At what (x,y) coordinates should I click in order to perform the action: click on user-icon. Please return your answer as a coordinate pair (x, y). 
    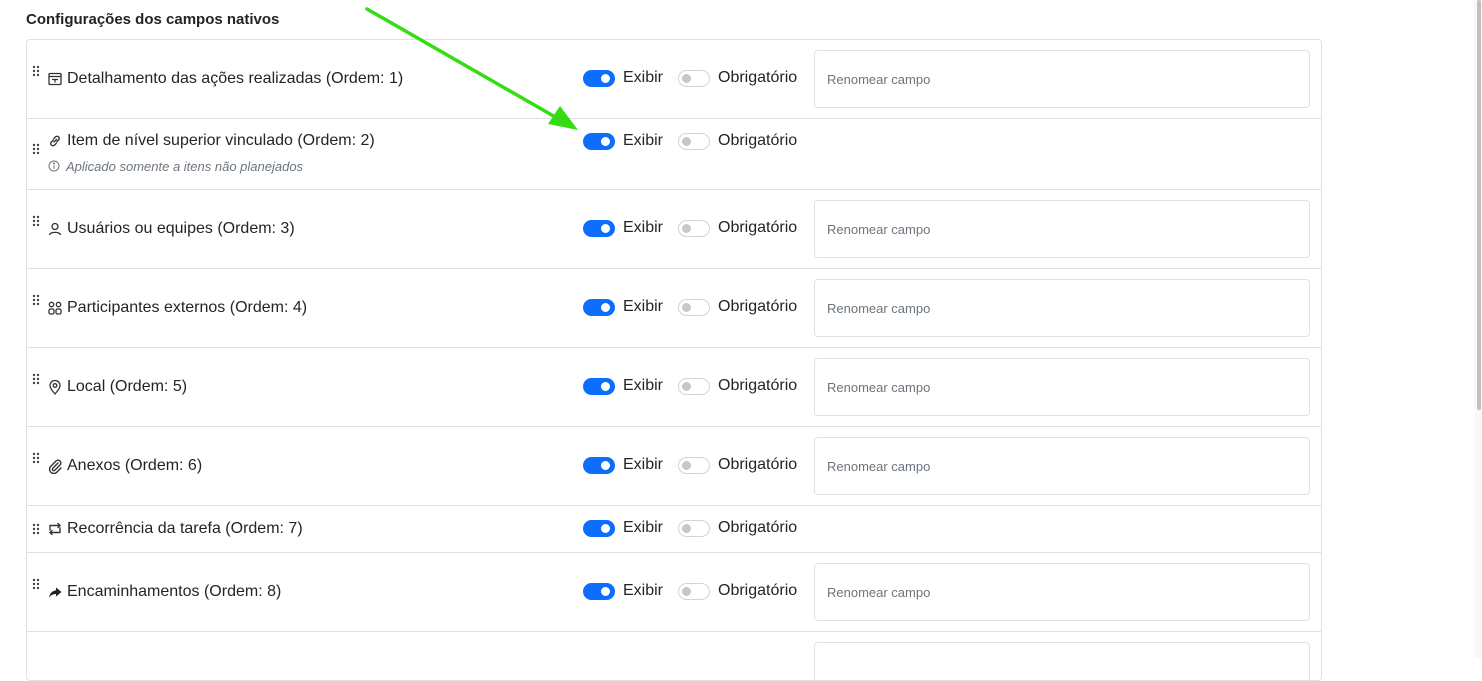
    Looking at the image, I should click on (55, 229).